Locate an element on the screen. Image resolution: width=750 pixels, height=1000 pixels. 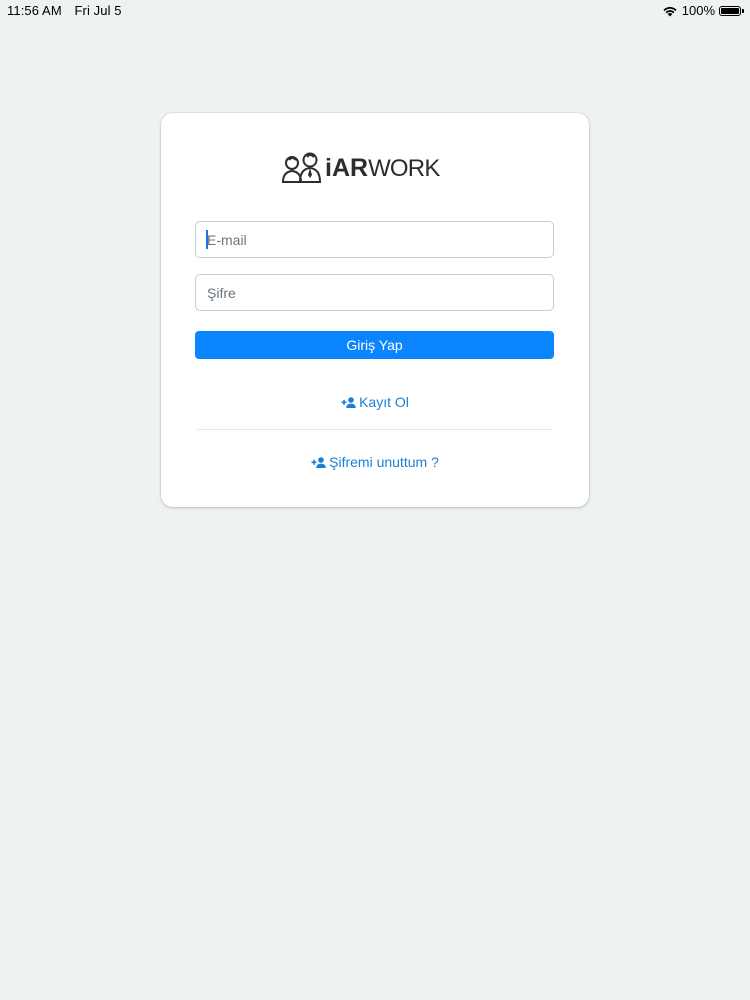
battery-icon is located at coordinates (730, 10).